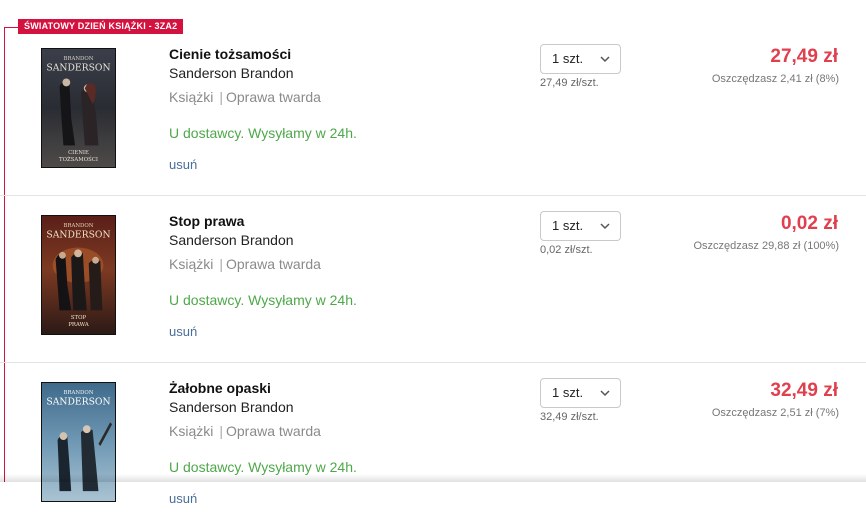  Describe the element at coordinates (78, 108) in the screenshot. I see `book-cover-image: BRANDON SANDERSON CIENIE TOŻSAMOŚCI` at that location.